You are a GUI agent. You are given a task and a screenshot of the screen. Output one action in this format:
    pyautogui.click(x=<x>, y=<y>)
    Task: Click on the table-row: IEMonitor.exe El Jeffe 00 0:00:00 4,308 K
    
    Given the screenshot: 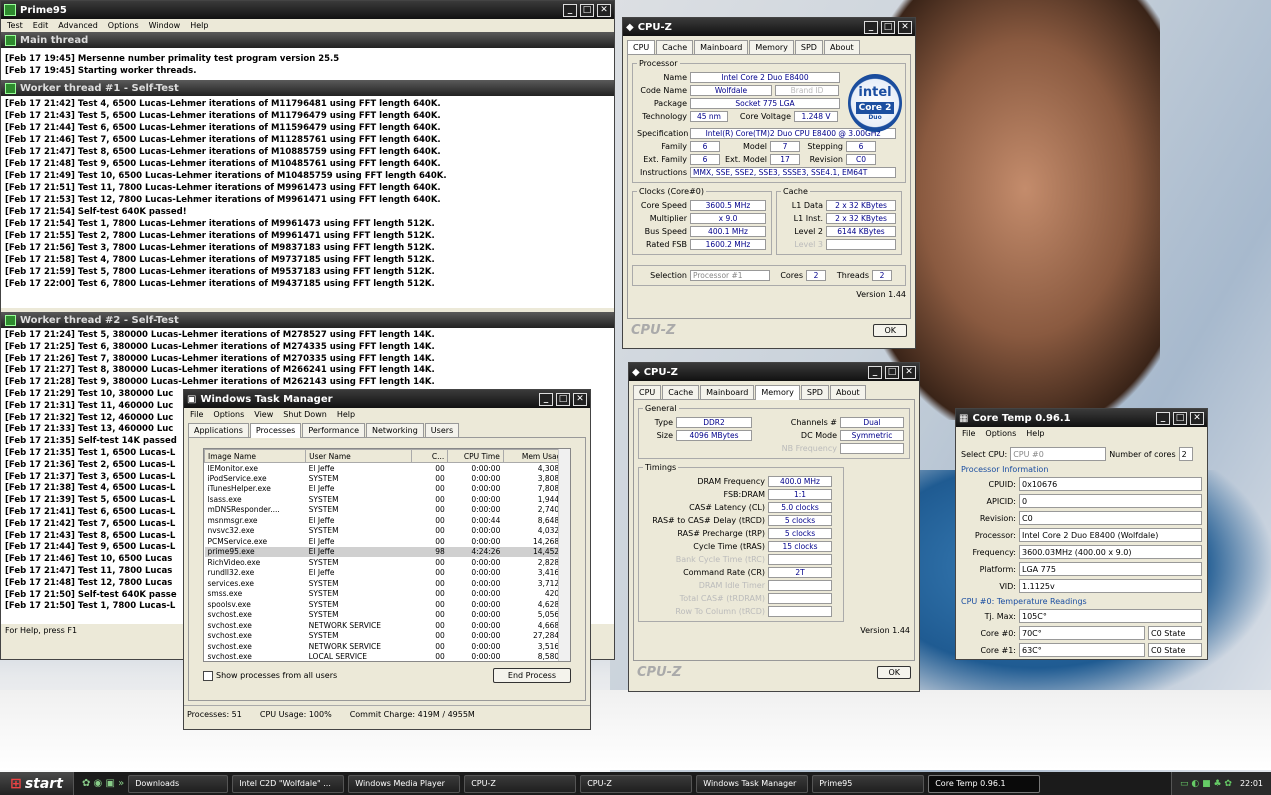 What is the action you would take?
    pyautogui.click(x=387, y=468)
    